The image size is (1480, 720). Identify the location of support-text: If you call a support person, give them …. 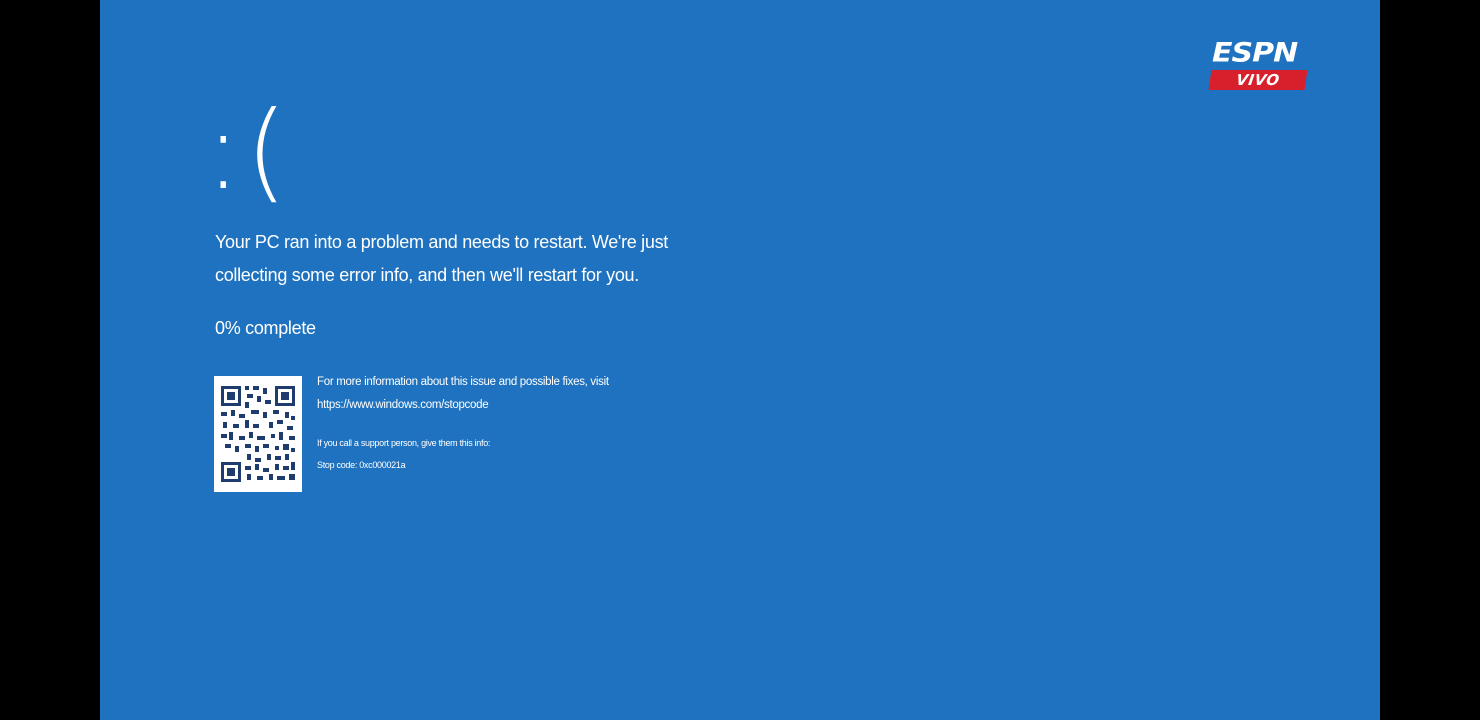
(404, 443).